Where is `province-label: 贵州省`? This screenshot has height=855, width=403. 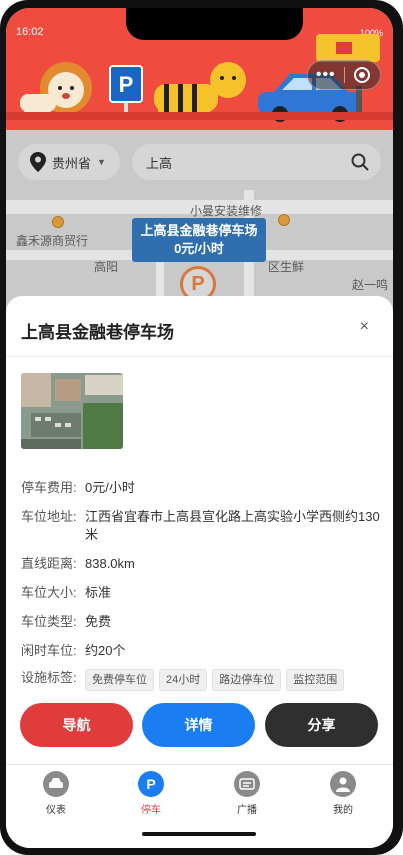 province-label: 贵州省 is located at coordinates (72, 163).